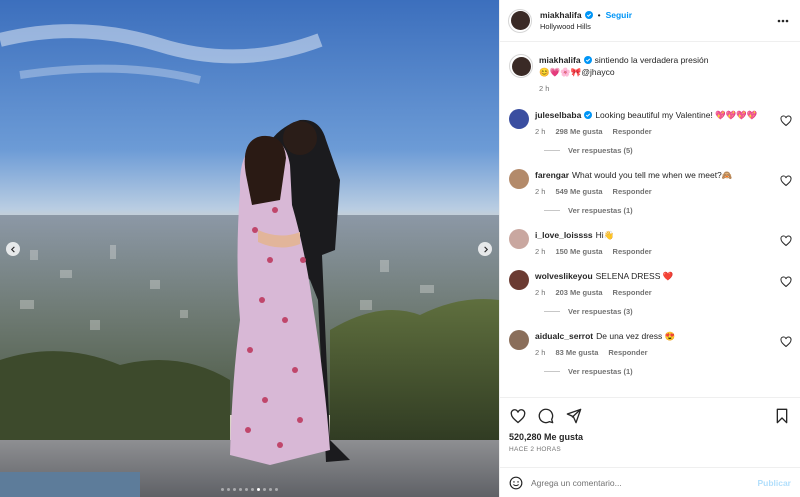 The height and width of the screenshot is (497, 800). What do you see at coordinates (783, 21) in the screenshot?
I see `more-options-button` at bounding box center [783, 21].